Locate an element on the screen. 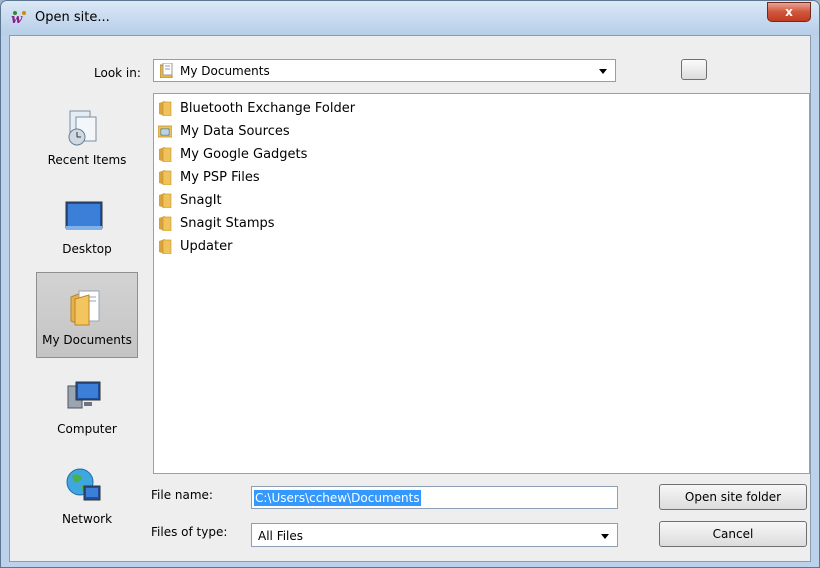  list-item: Bluetooth Exchange Folder is located at coordinates (256, 108).